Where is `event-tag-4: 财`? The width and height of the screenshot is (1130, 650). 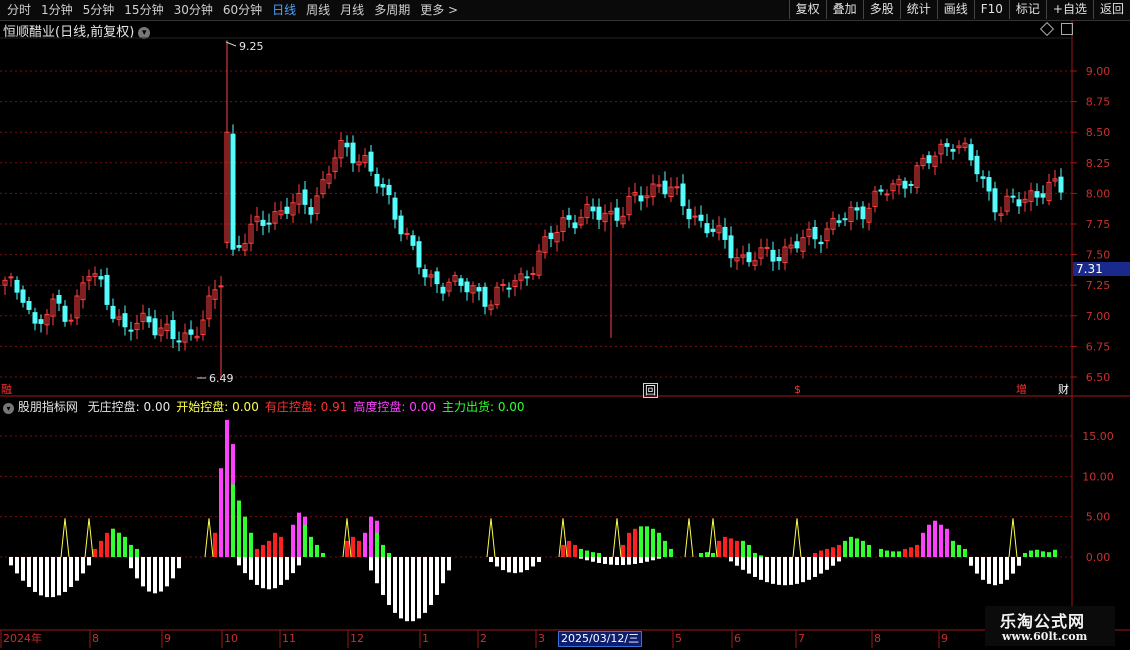 event-tag-4: 财 is located at coordinates (1063, 389).